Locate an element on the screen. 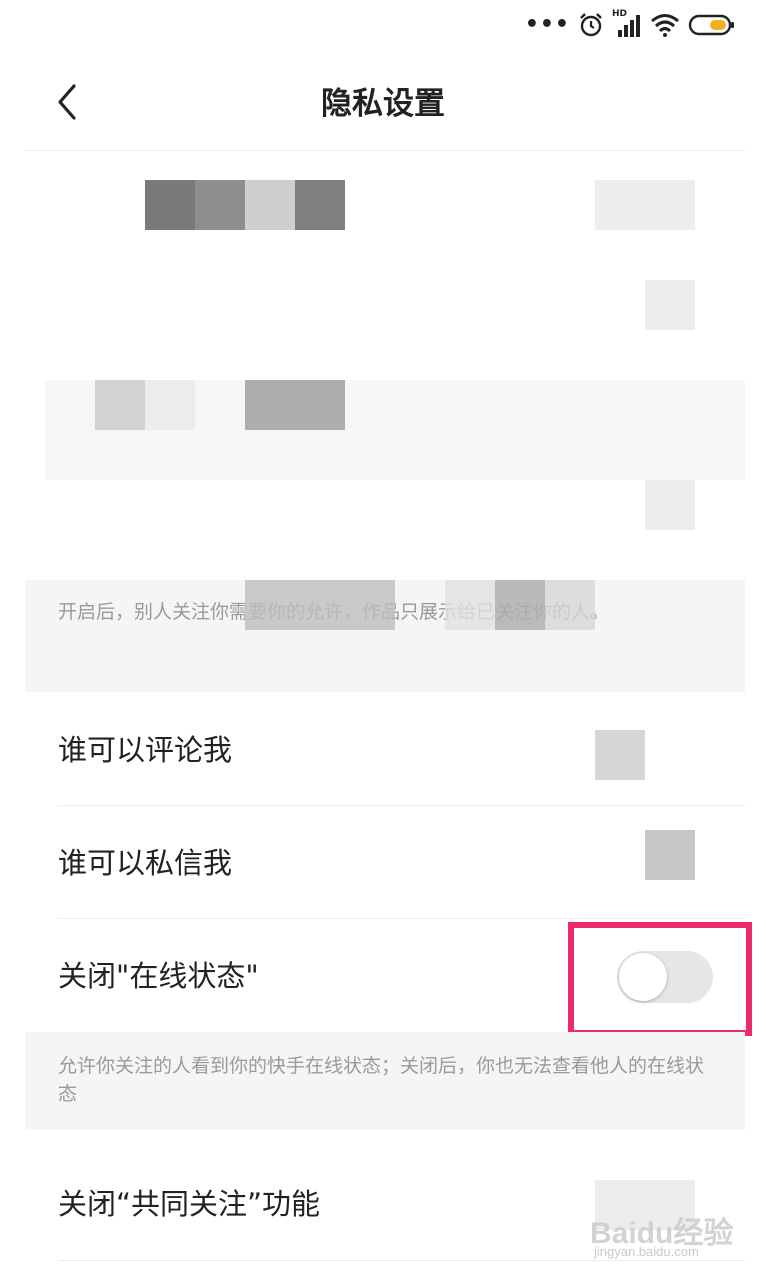 The image size is (766, 1280). nav-bar: 隐私设置 is located at coordinates (383, 100).